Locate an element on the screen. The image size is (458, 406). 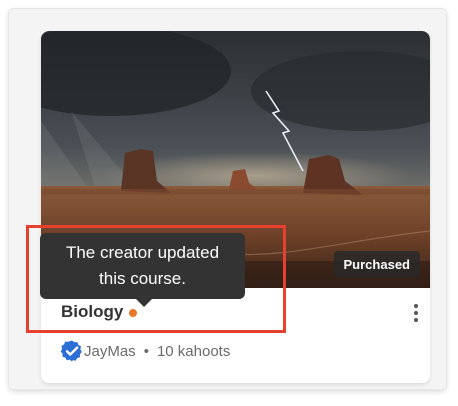
course-meta: JayMas • 10 kahoots is located at coordinates (145, 351).